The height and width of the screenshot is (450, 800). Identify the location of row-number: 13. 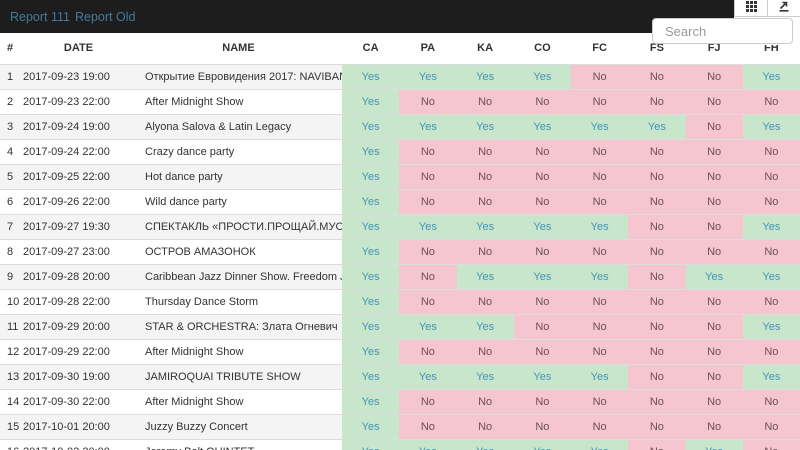
(11, 376).